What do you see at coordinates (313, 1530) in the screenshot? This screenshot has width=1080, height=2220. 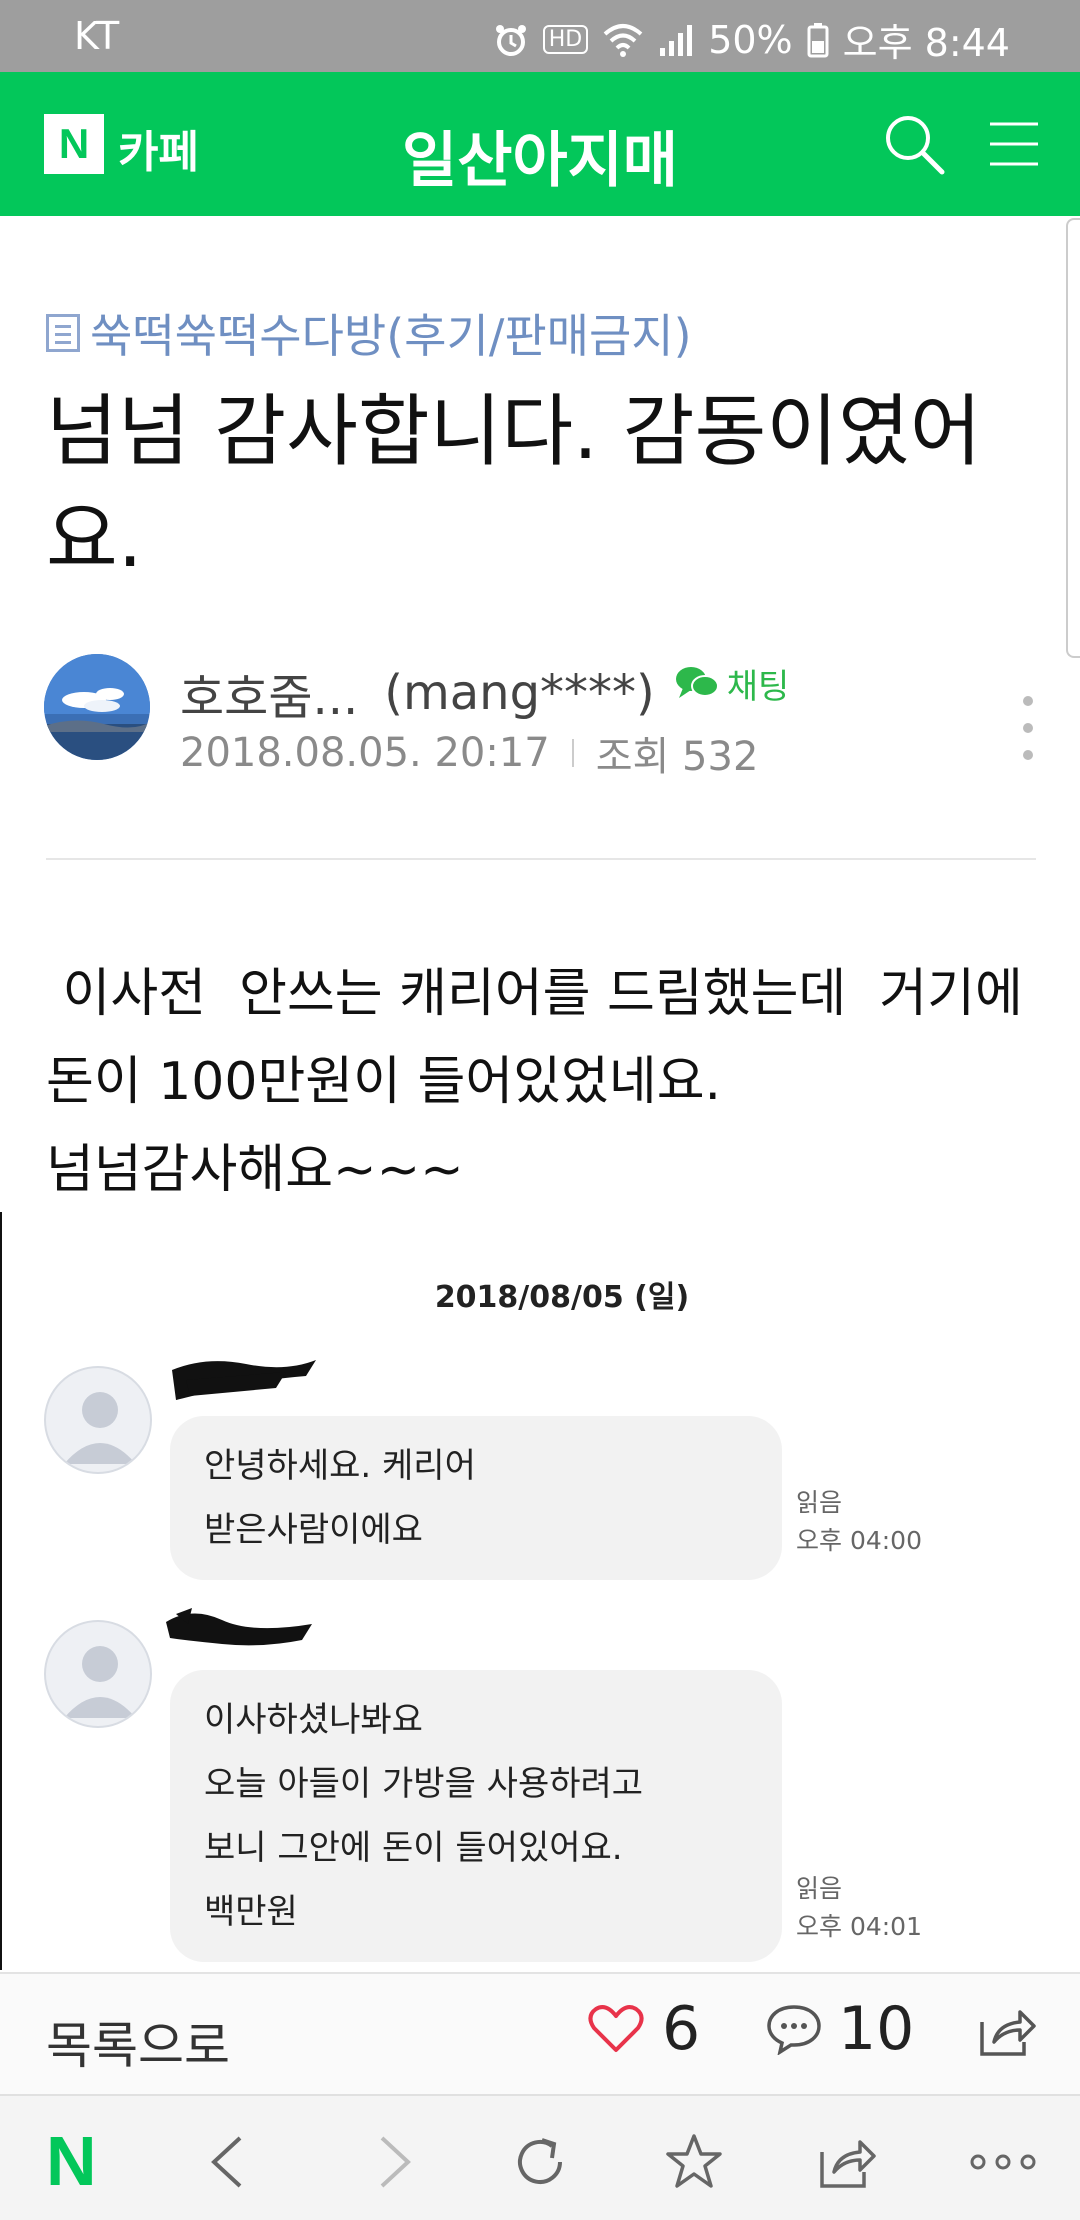 I see `message-line: 받은사람이에요` at bounding box center [313, 1530].